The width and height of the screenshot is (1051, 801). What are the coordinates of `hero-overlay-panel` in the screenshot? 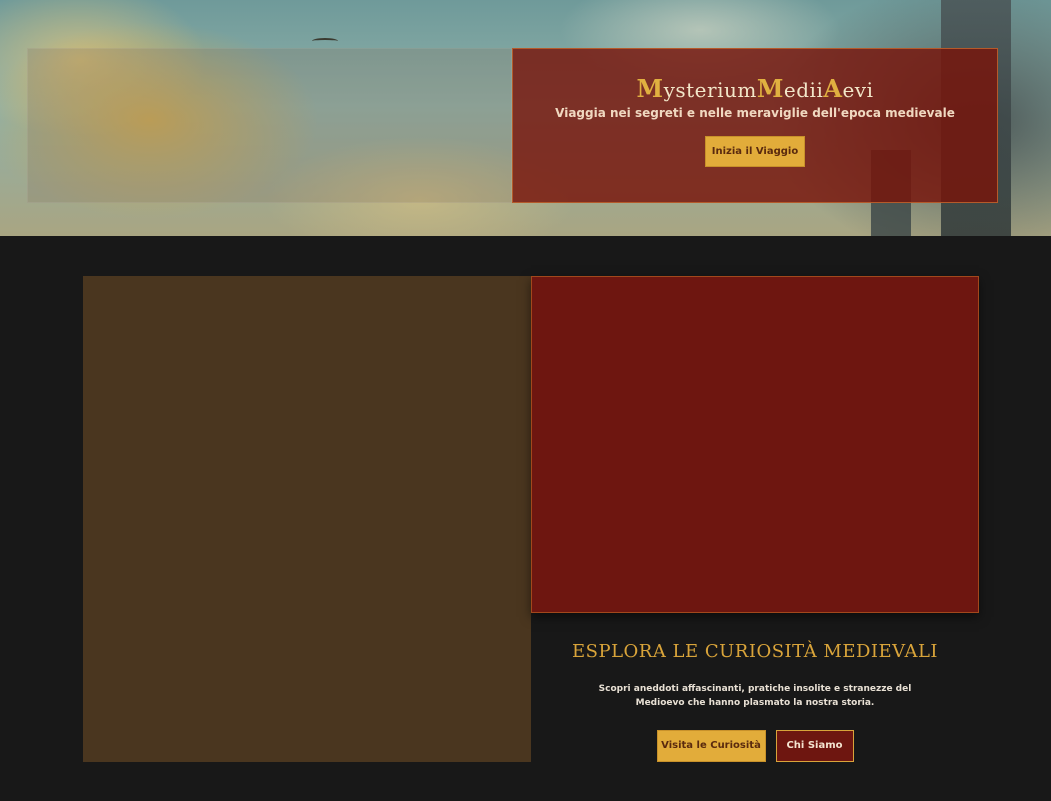 It's located at (269, 125).